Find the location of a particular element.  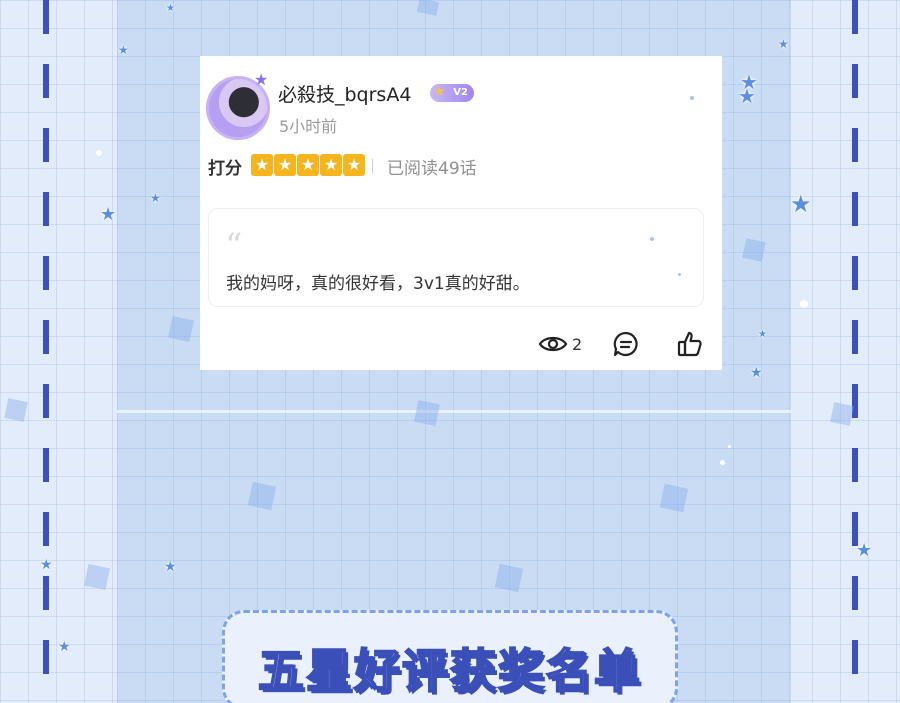

comment-button is located at coordinates (626, 344).